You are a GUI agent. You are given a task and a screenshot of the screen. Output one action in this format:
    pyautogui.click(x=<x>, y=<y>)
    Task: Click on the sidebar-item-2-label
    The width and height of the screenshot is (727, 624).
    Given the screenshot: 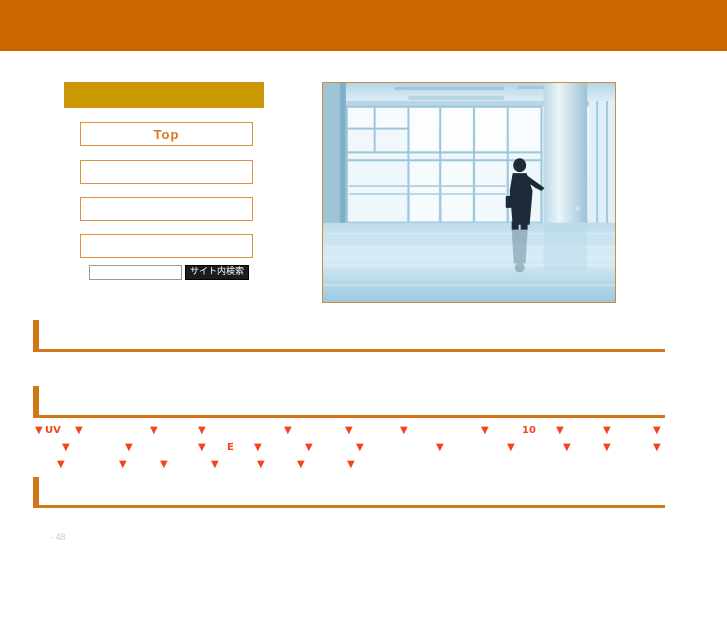 What is the action you would take?
    pyautogui.click(x=166, y=172)
    